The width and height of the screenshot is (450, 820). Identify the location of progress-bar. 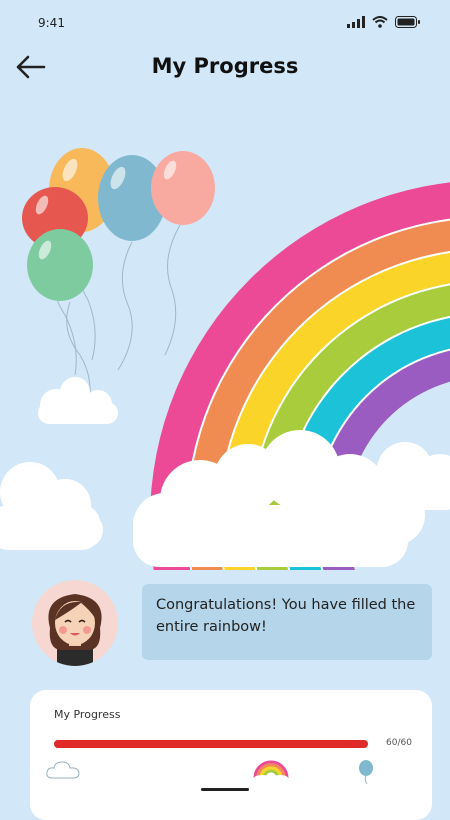
(211, 744).